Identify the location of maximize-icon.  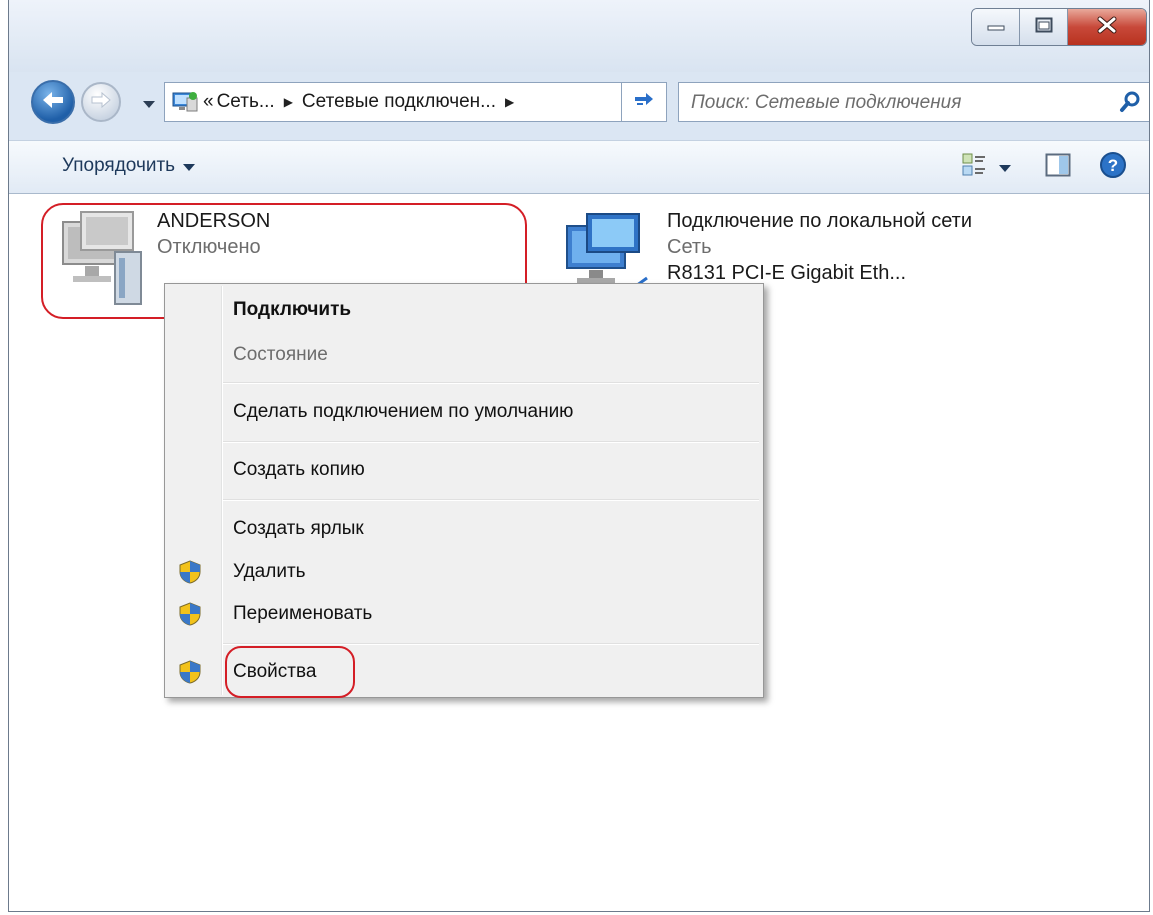
(1044, 27).